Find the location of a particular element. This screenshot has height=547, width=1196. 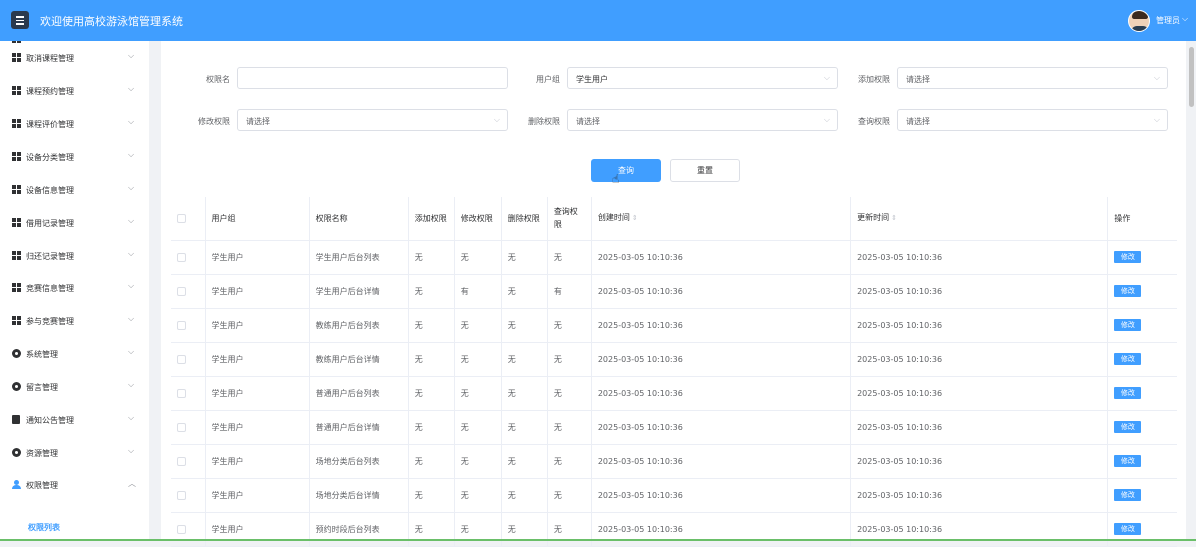

sidebar-item: 竞赛信息管理 ⌵ is located at coordinates (74, 287).